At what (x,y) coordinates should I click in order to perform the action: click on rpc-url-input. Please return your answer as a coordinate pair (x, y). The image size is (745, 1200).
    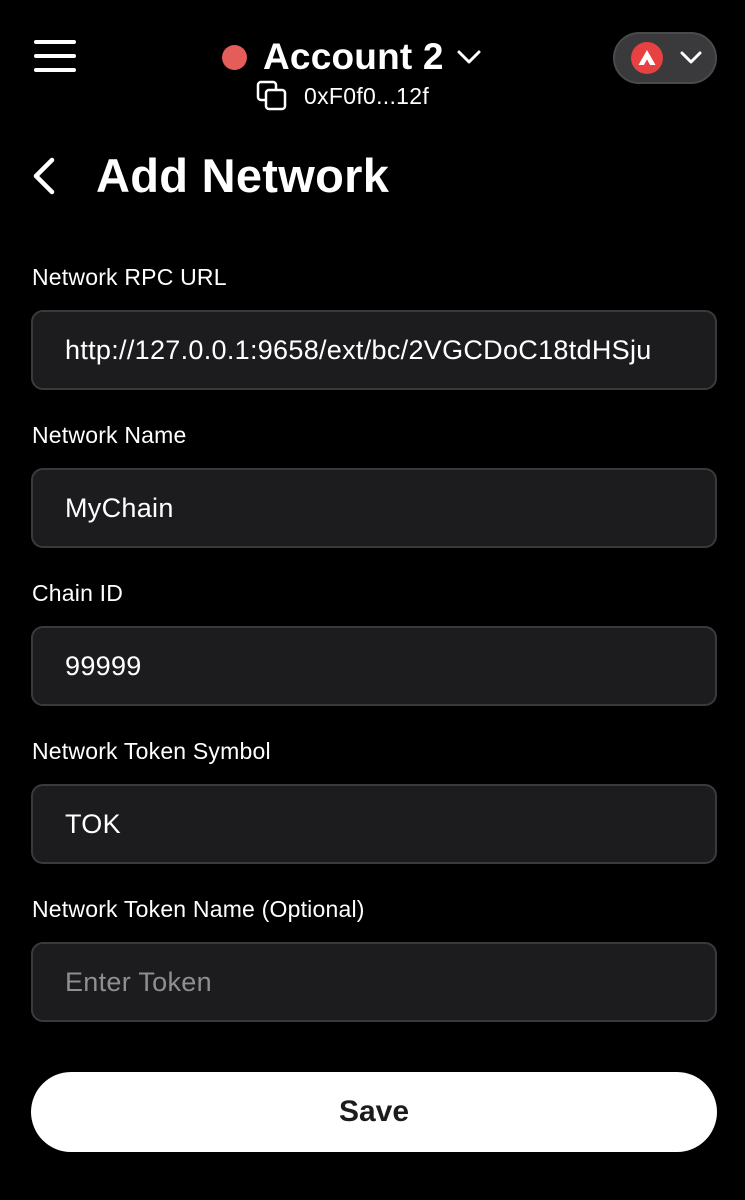
    Looking at the image, I should click on (374, 350).